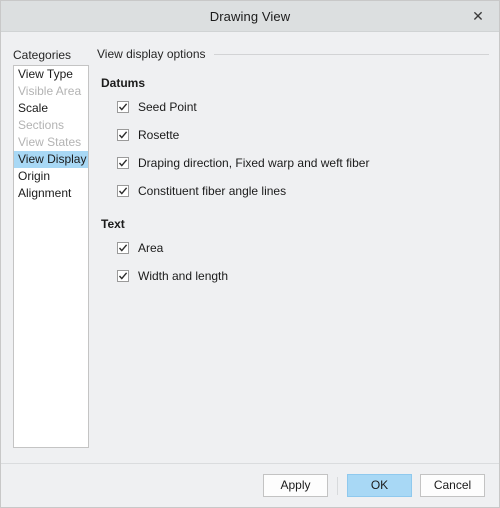 The image size is (500, 508). What do you see at coordinates (51, 159) in the screenshot?
I see `sidebar-item-view-display: View Display` at bounding box center [51, 159].